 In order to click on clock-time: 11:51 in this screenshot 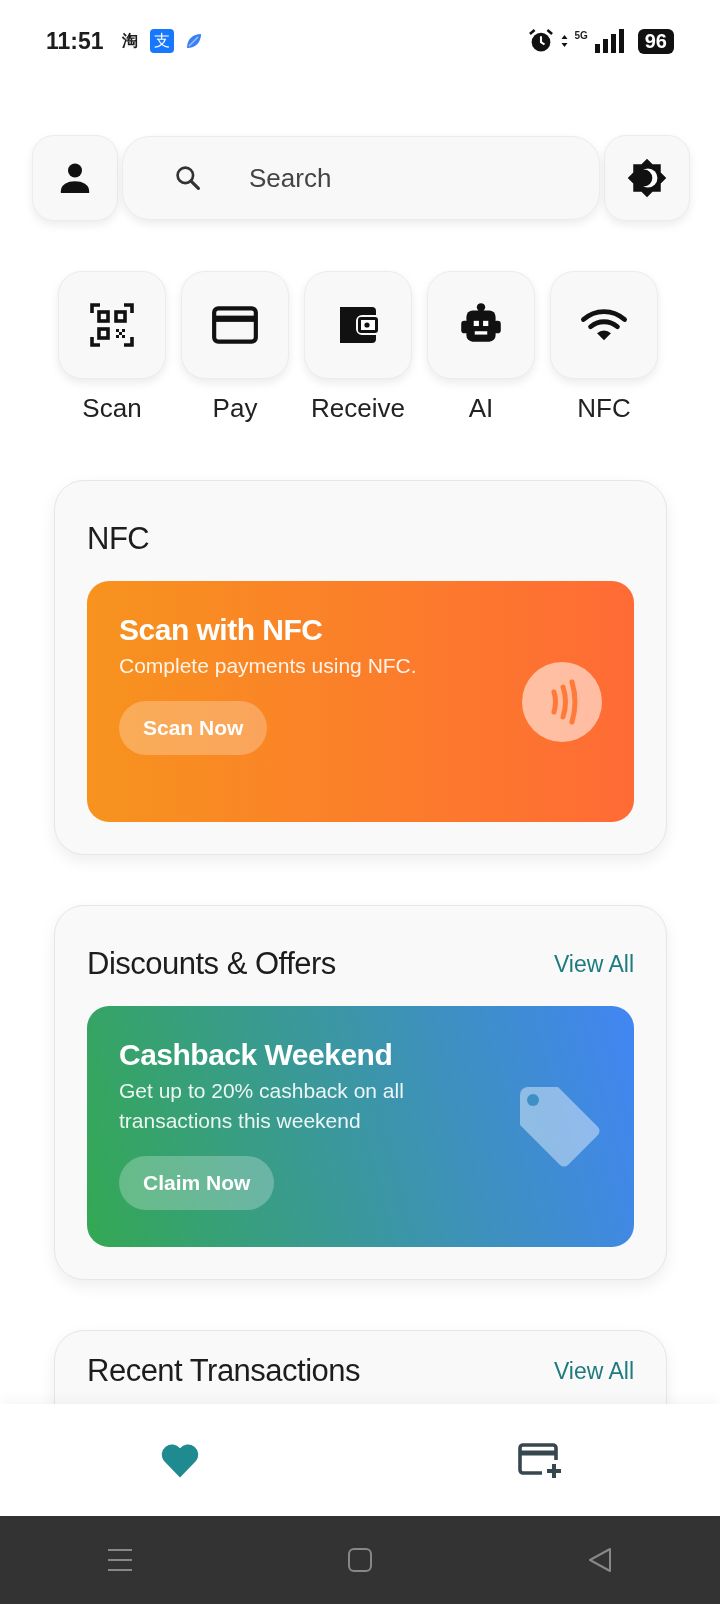, I will do `click(75, 41)`.